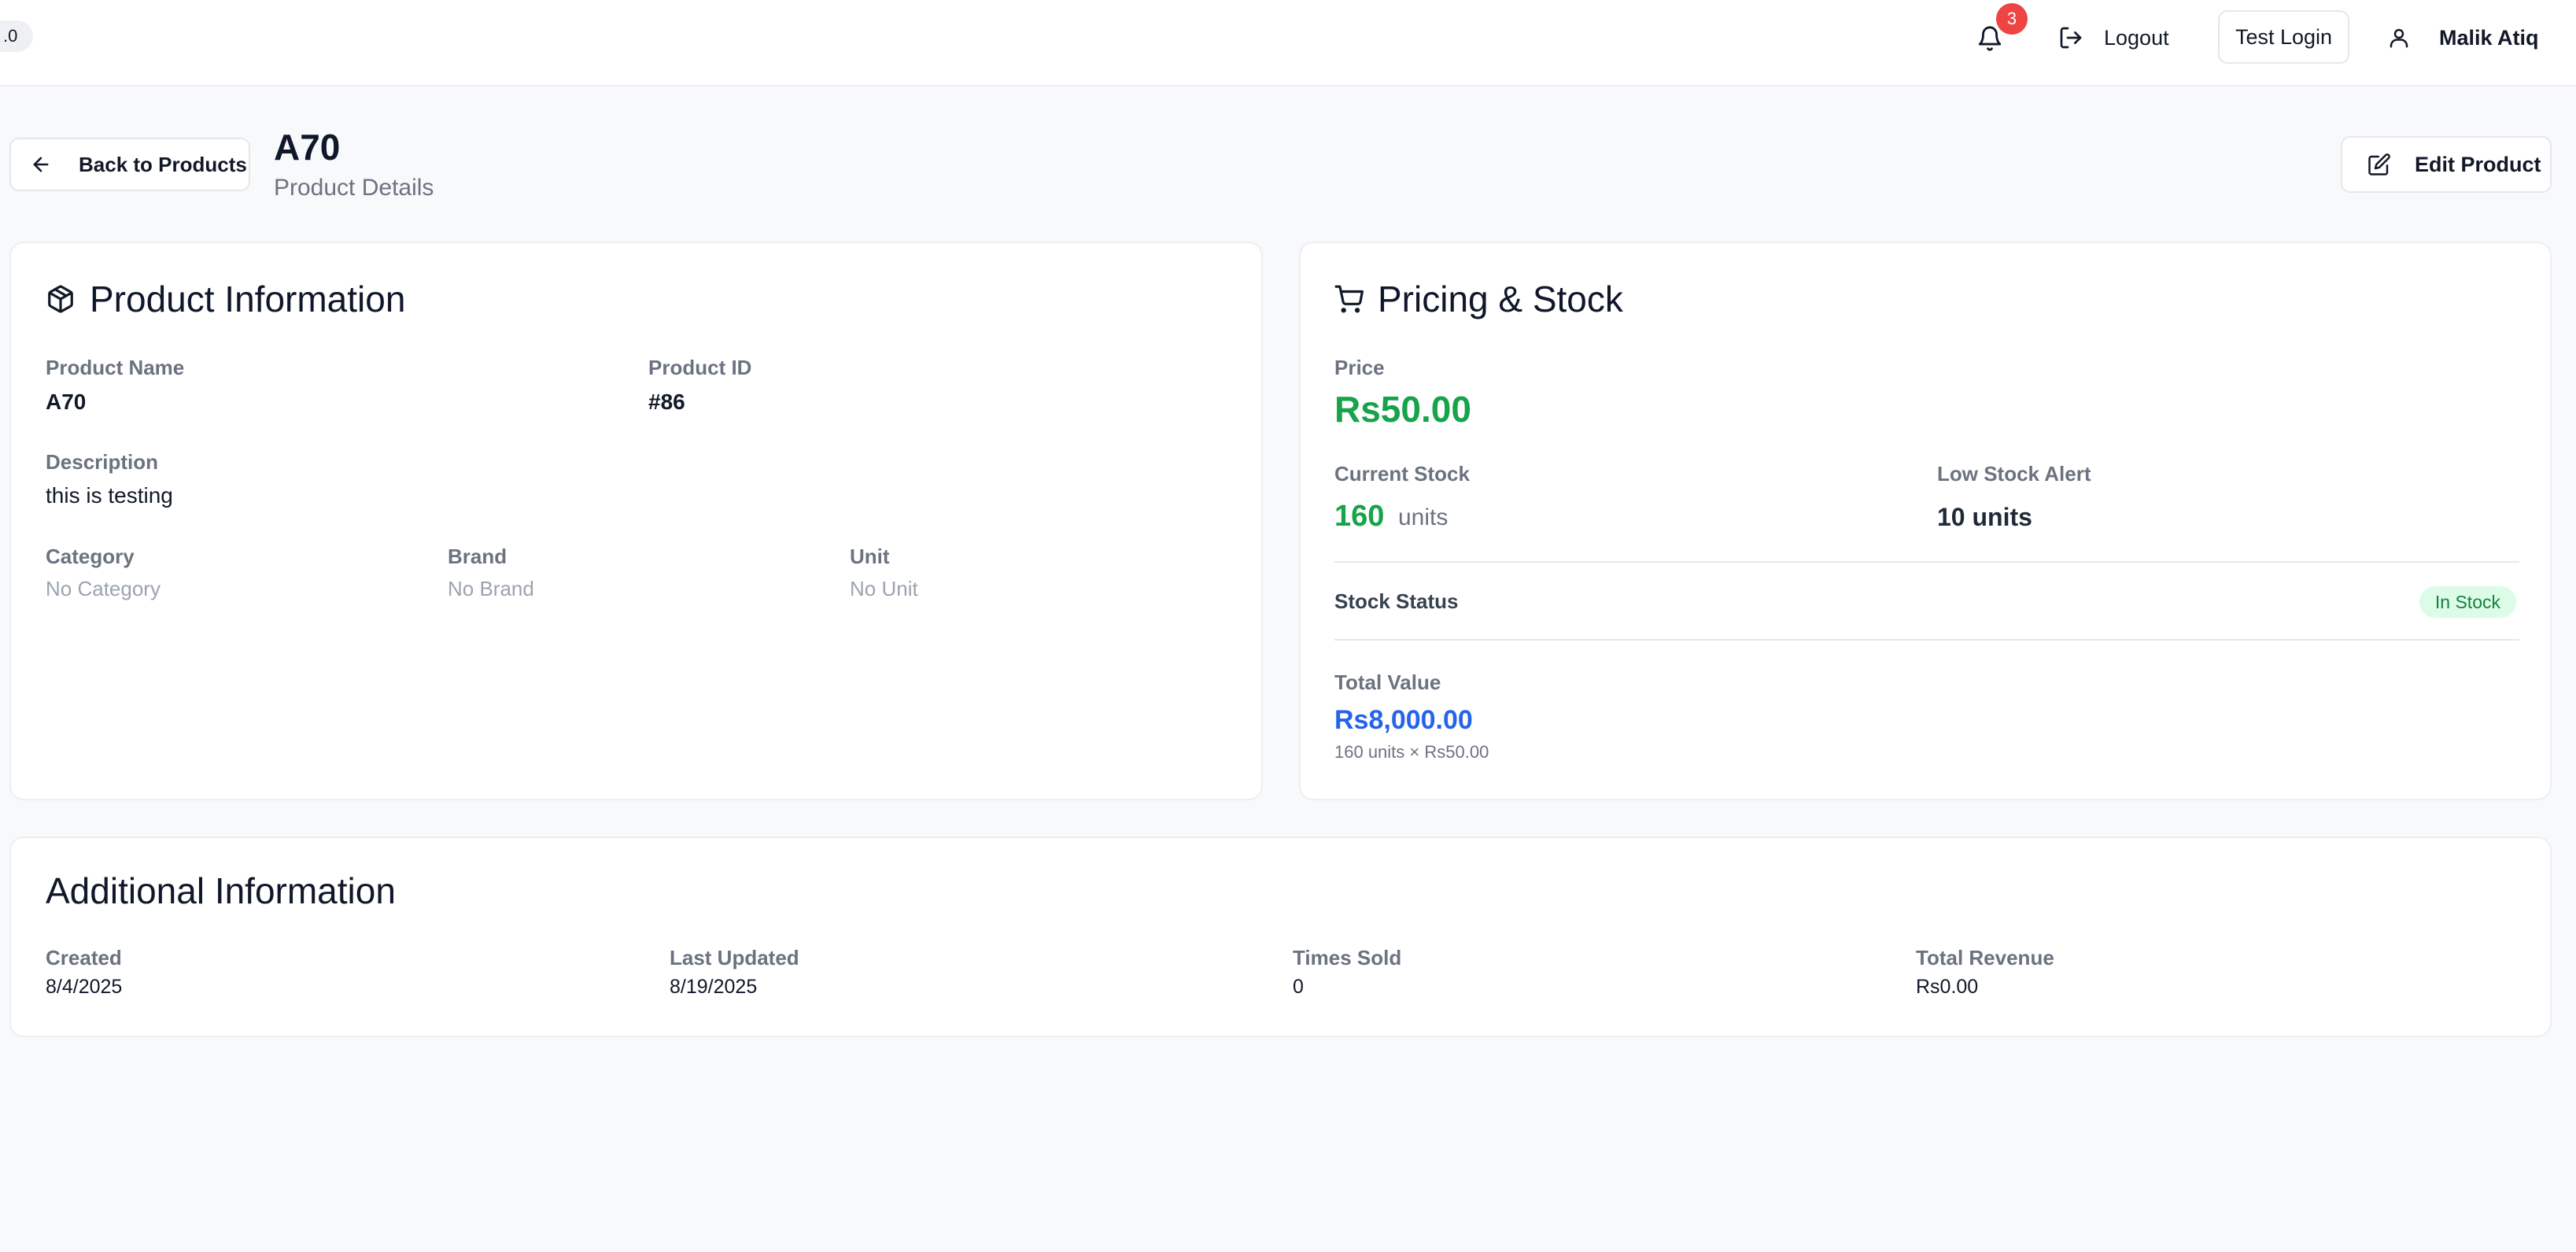  I want to click on version-badge: .0, so click(17, 36).